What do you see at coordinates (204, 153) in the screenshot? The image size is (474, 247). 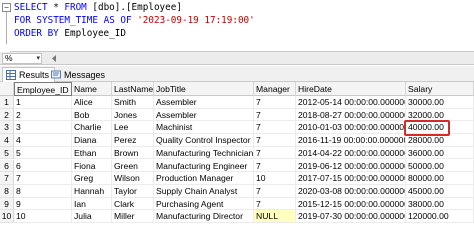 I see `table-cell: Manufacturing Technician` at bounding box center [204, 153].